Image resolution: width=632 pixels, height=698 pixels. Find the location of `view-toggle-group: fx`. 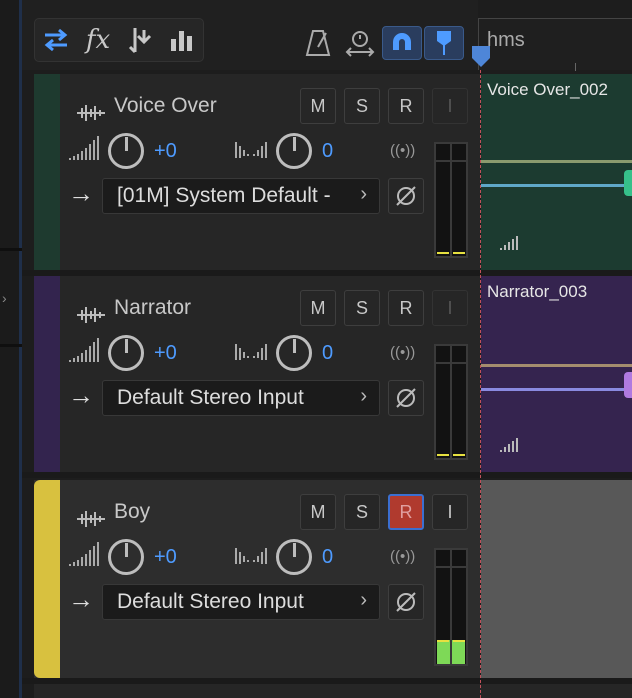

view-toggle-group: fx is located at coordinates (119, 40).